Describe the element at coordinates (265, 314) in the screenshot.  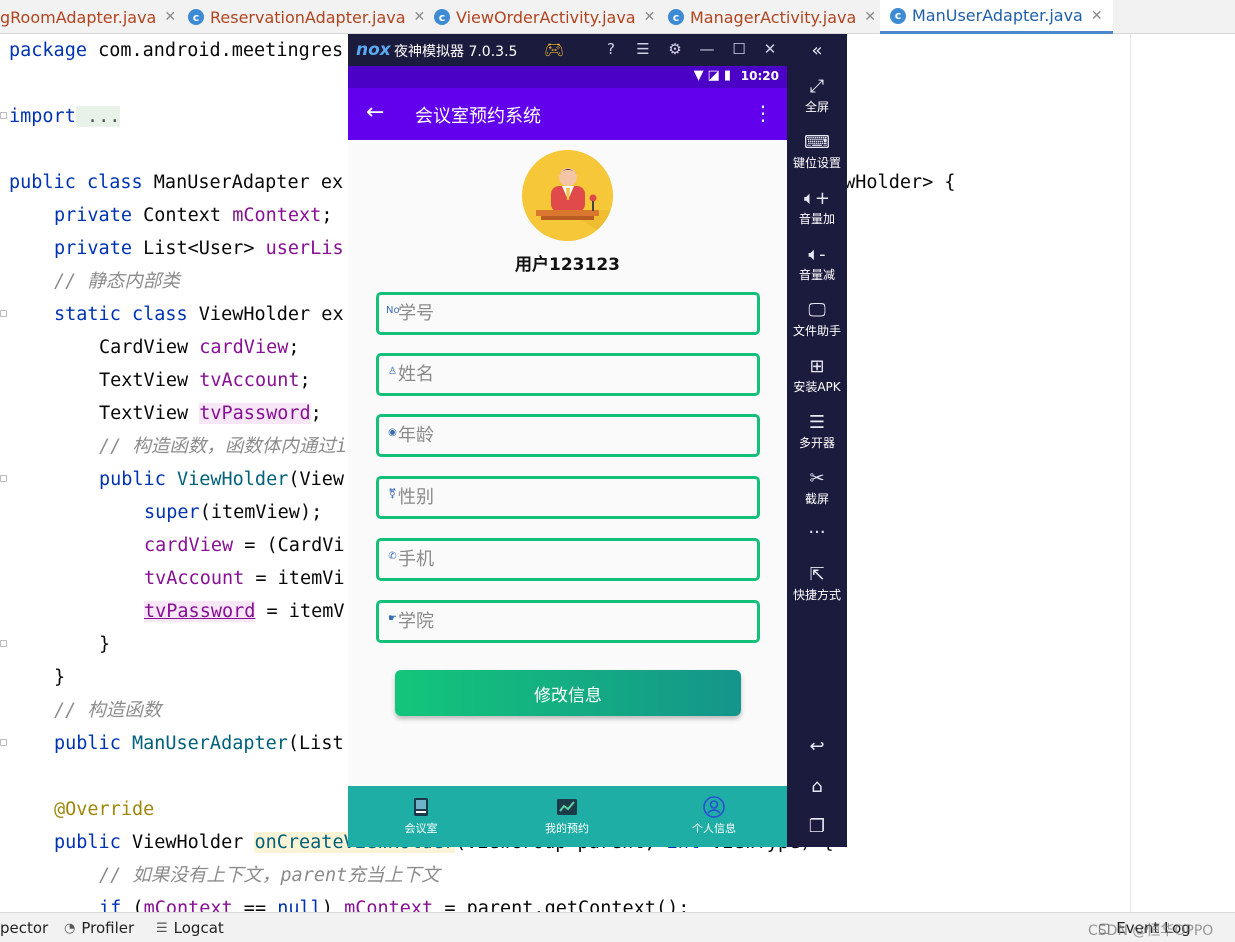
I see `code-token: ViewHolder ex` at that location.